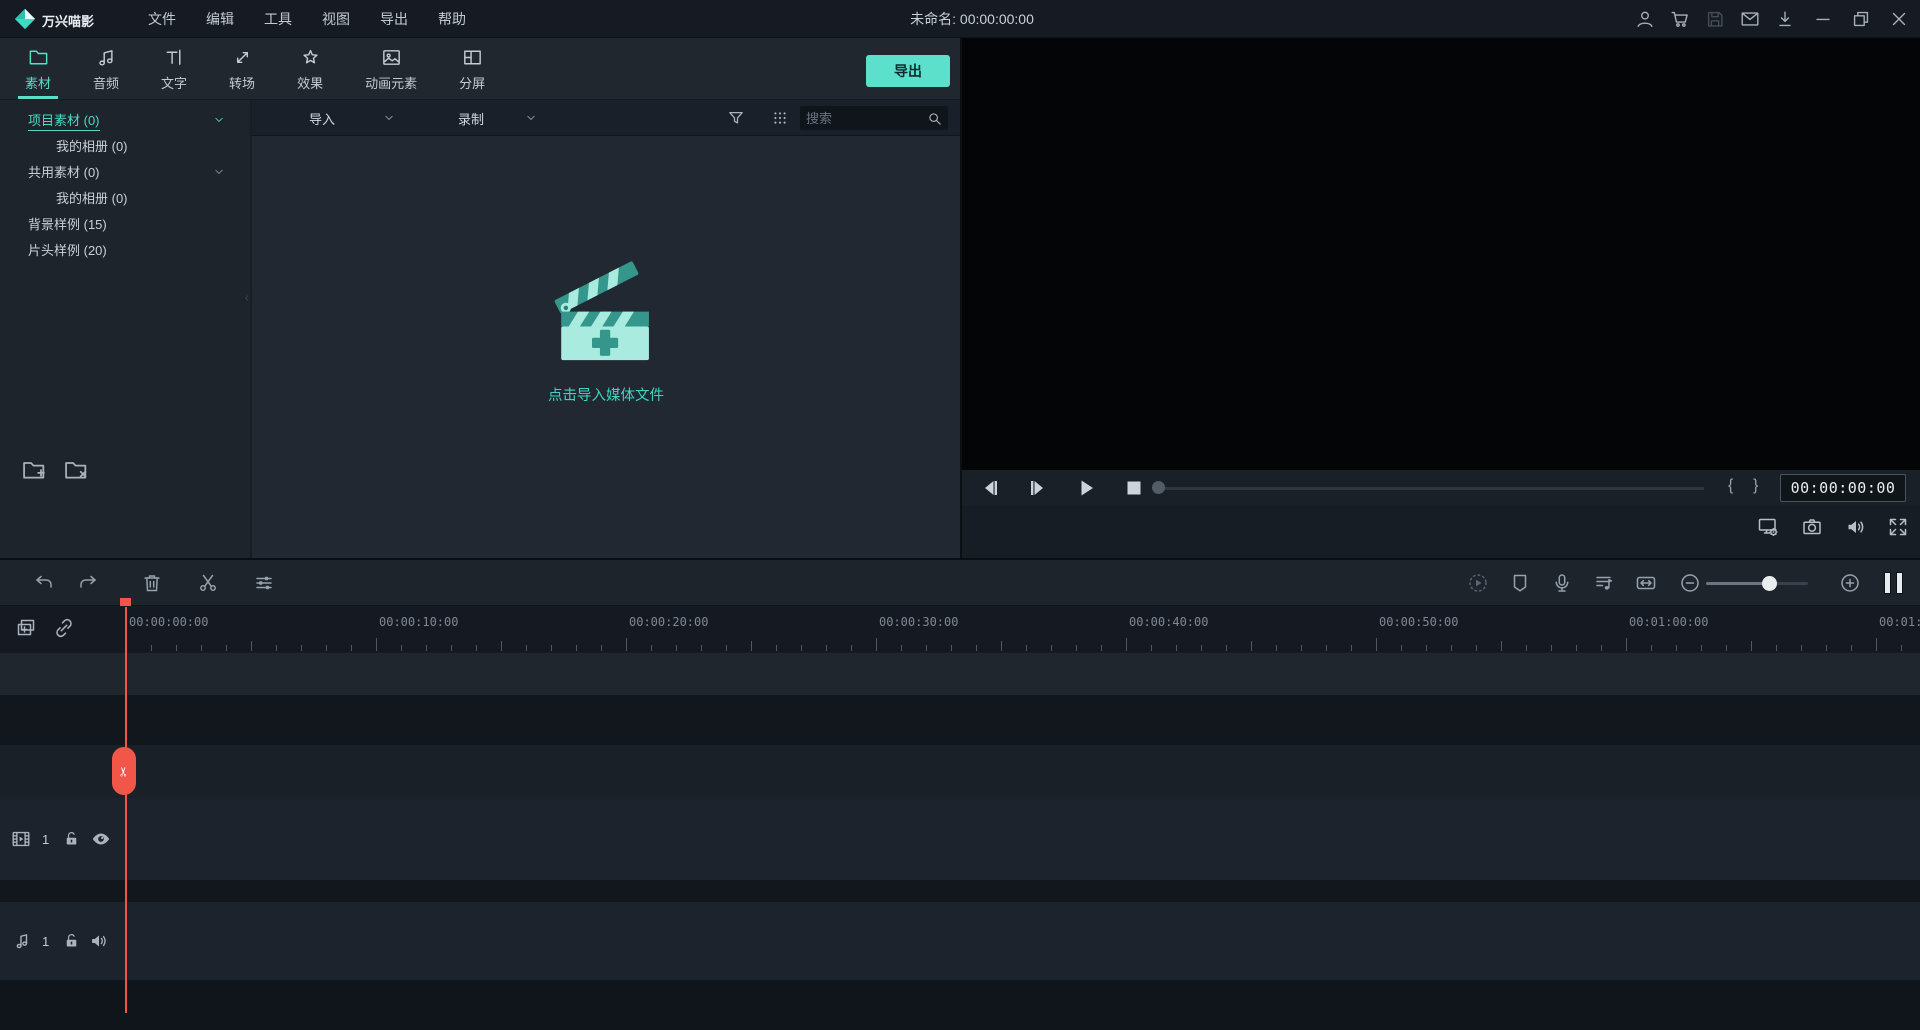  I want to click on video-track: 1, so click(960, 839).